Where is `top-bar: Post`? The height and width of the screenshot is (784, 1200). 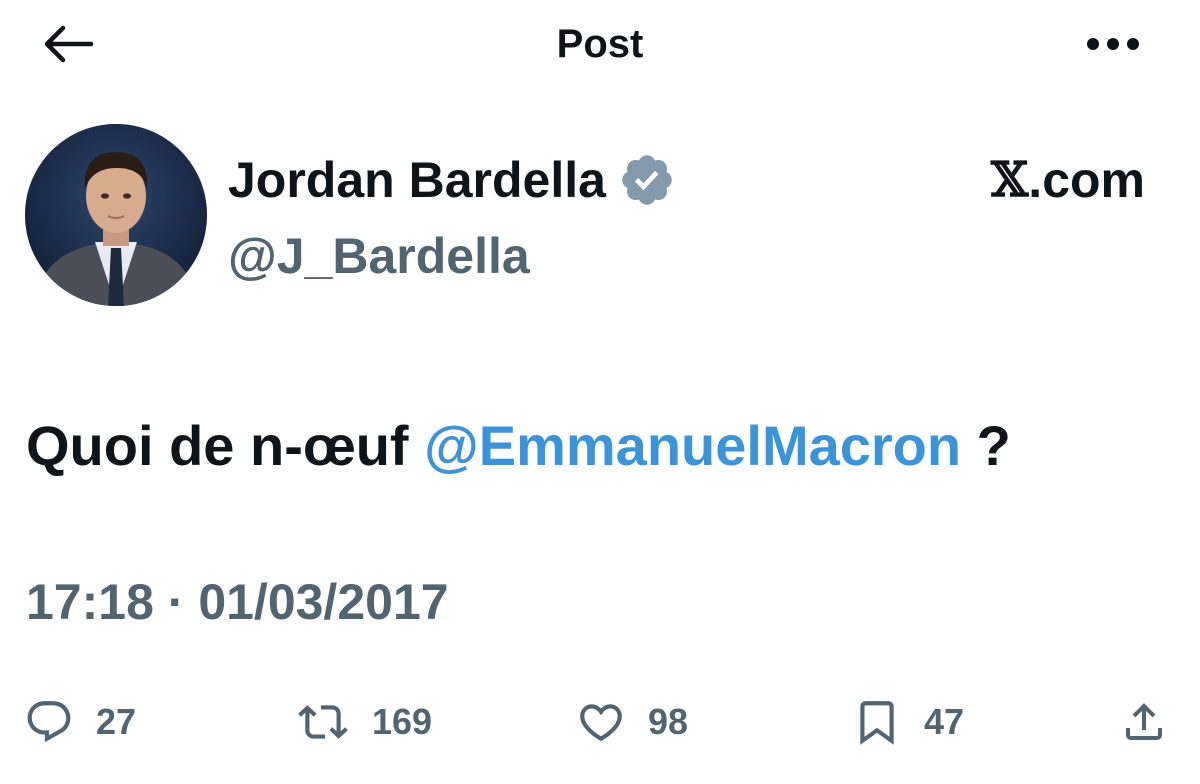 top-bar: Post is located at coordinates (600, 45).